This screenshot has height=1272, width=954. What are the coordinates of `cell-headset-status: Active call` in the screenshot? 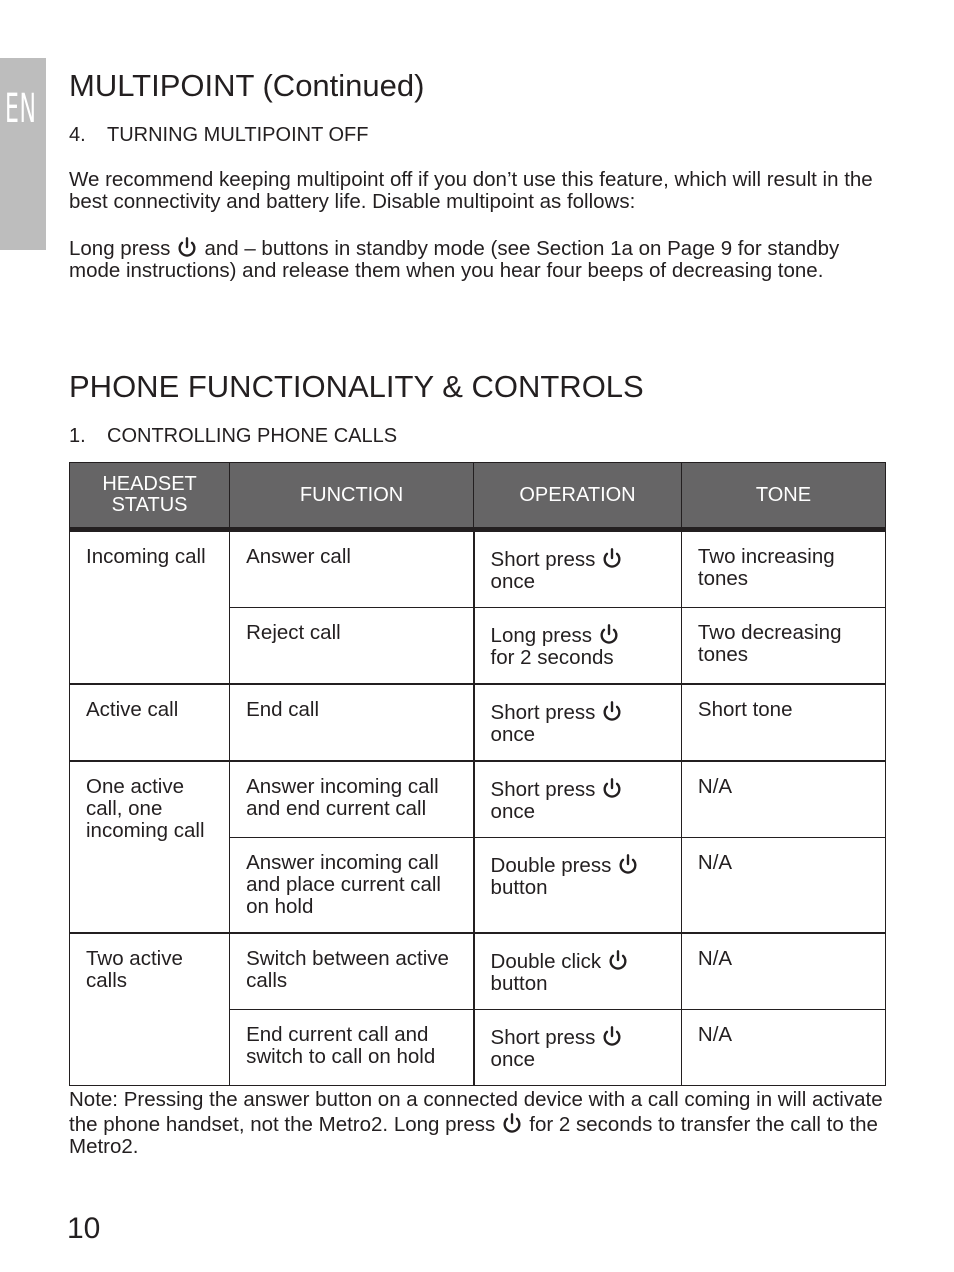 It's located at (149, 722).